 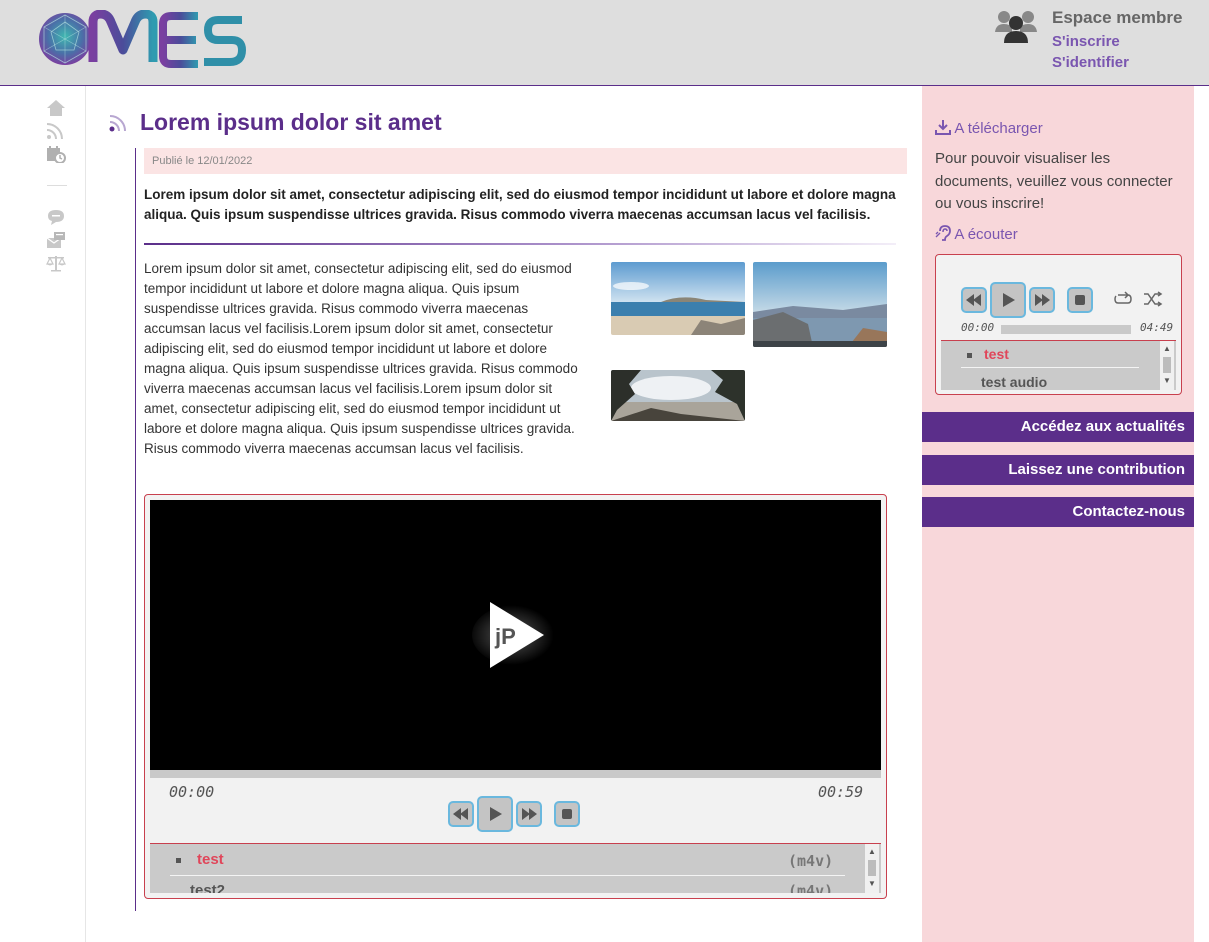 I want to click on video-playlist-item: test2, so click(x=207, y=887).